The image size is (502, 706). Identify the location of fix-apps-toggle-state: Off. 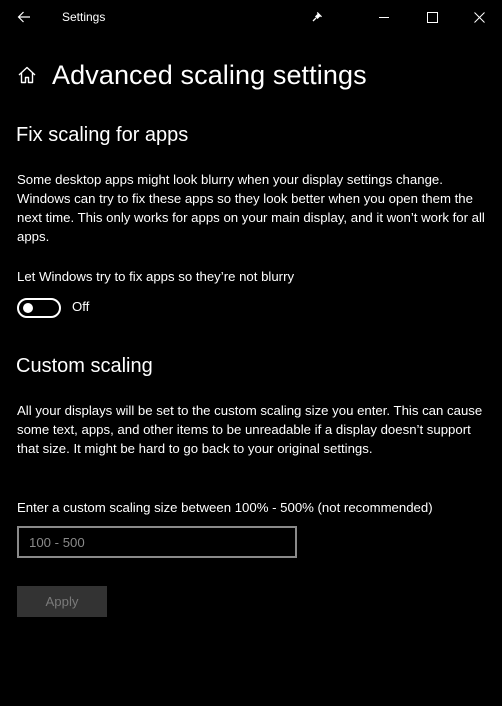
(81, 306).